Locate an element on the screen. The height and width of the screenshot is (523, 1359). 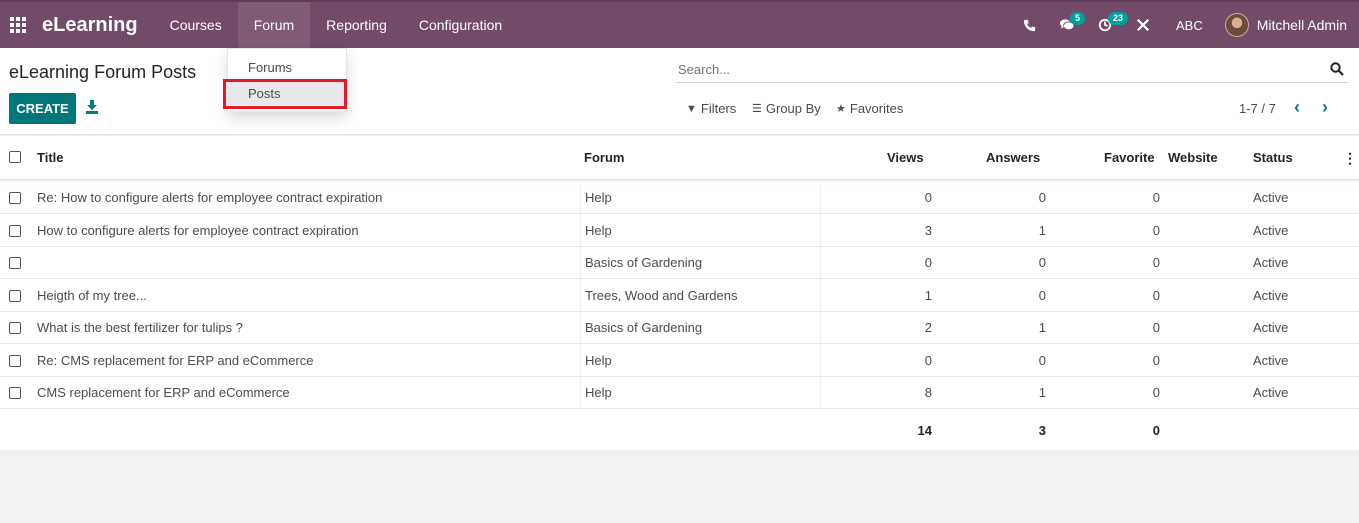
apps-menu-icon is located at coordinates (18, 25).